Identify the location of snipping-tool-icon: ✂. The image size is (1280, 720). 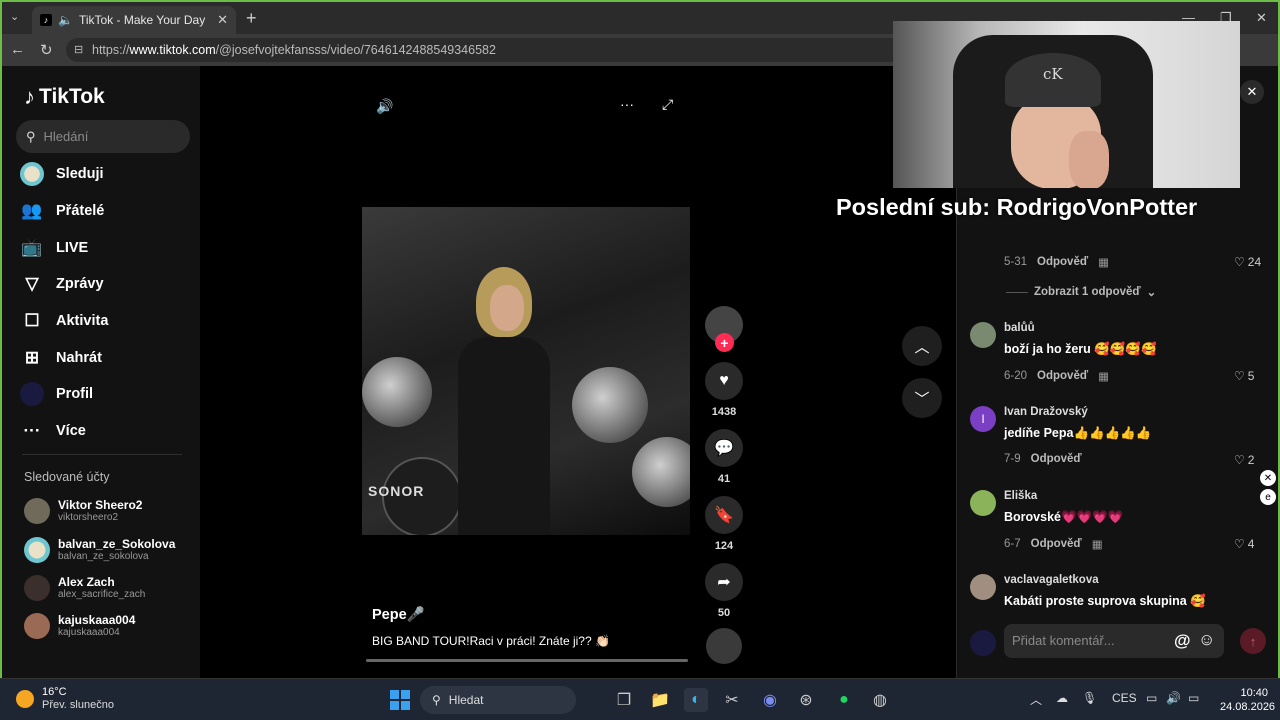
(732, 700).